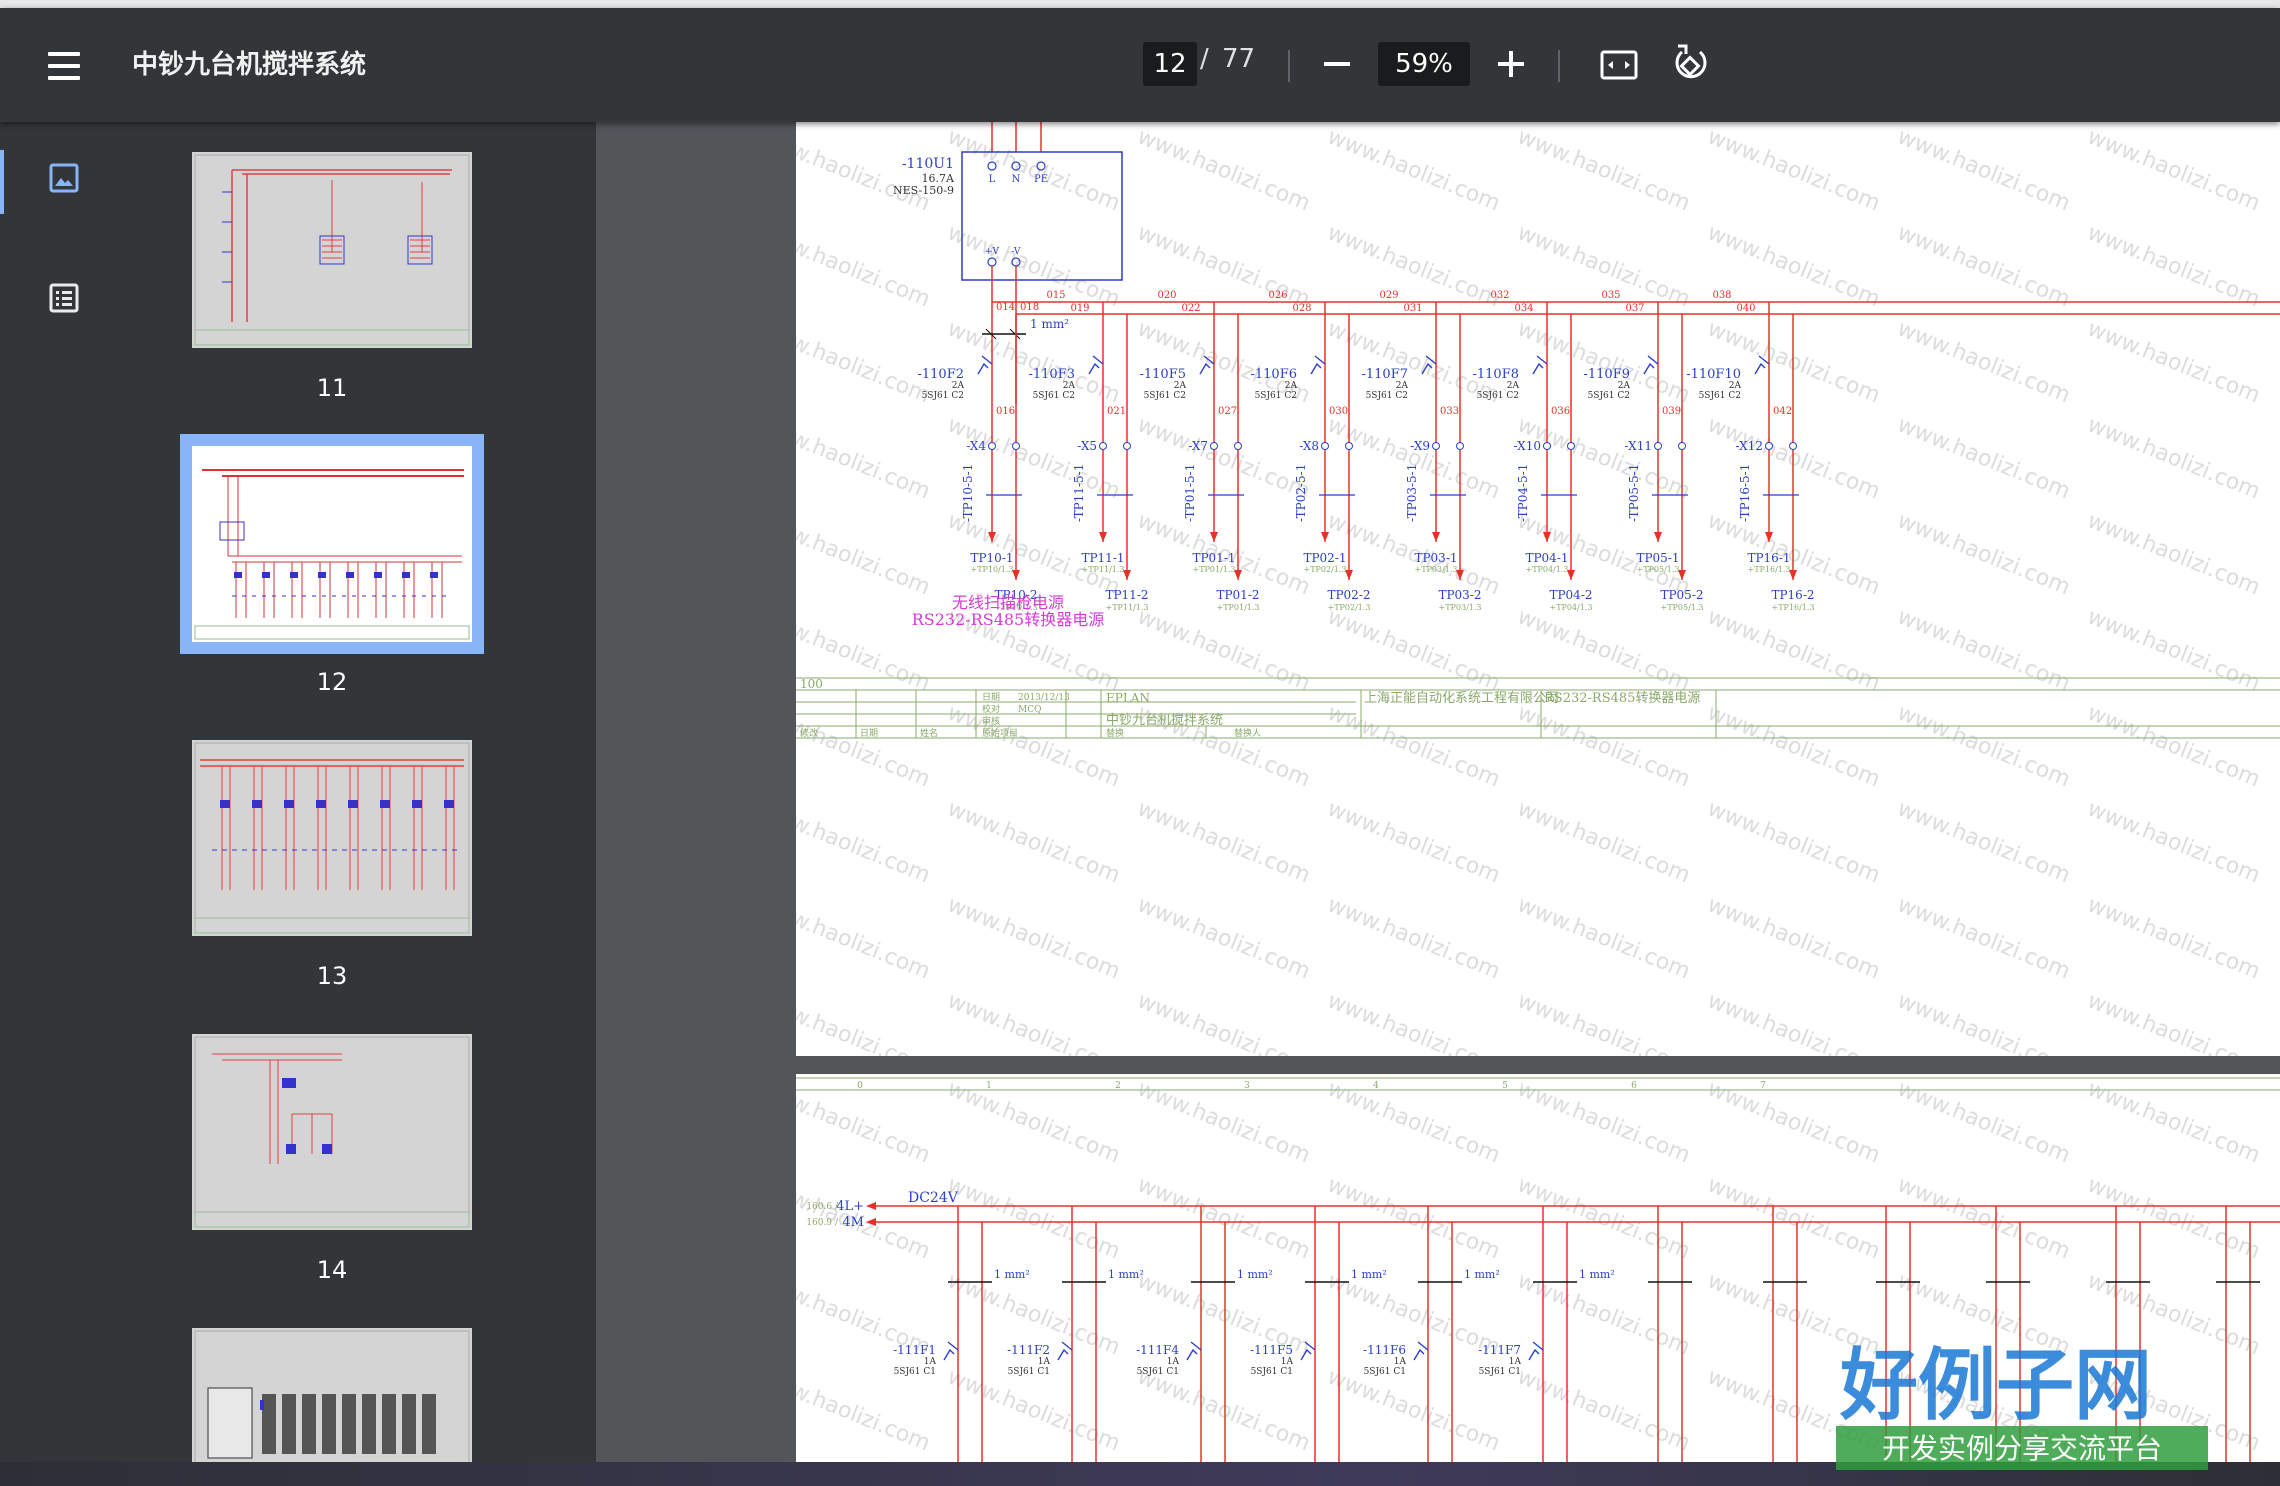 This screenshot has width=2280, height=1486. I want to click on bus-wire-label: 022, so click(1190, 308).